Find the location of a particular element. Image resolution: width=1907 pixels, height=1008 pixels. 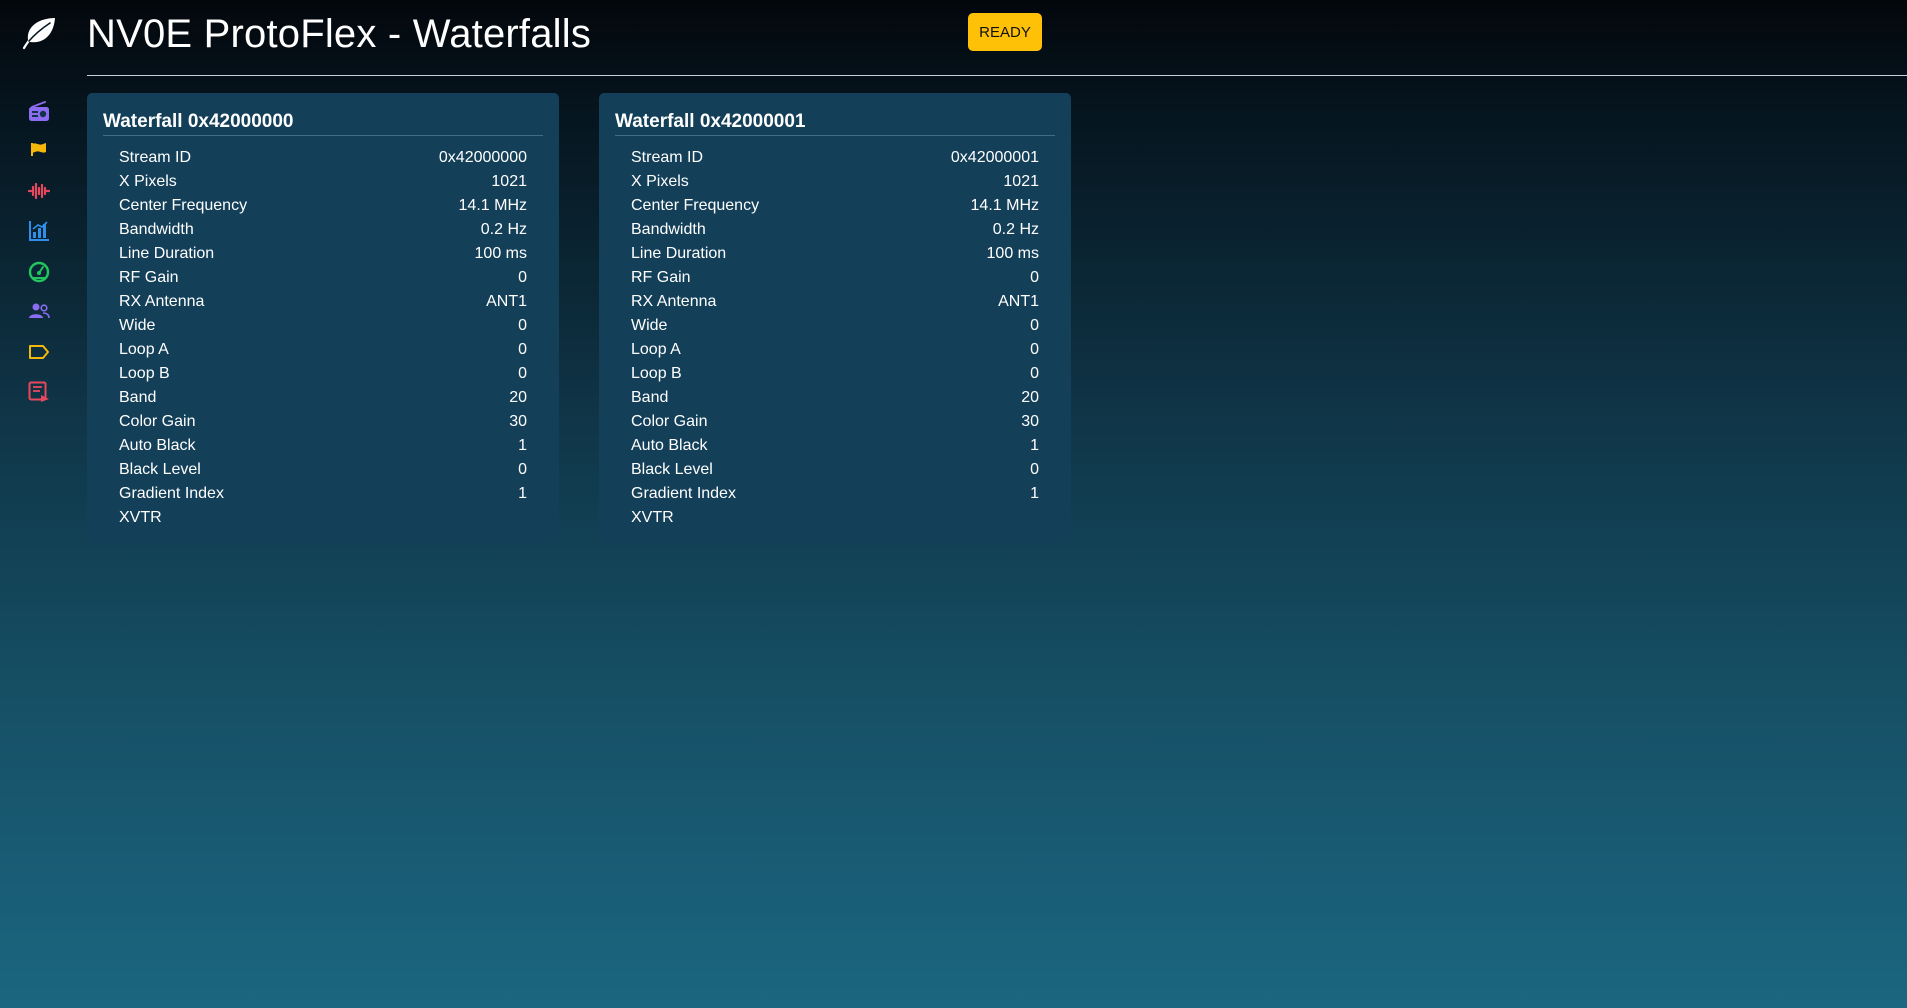

audio-wave-icon is located at coordinates (39, 191).